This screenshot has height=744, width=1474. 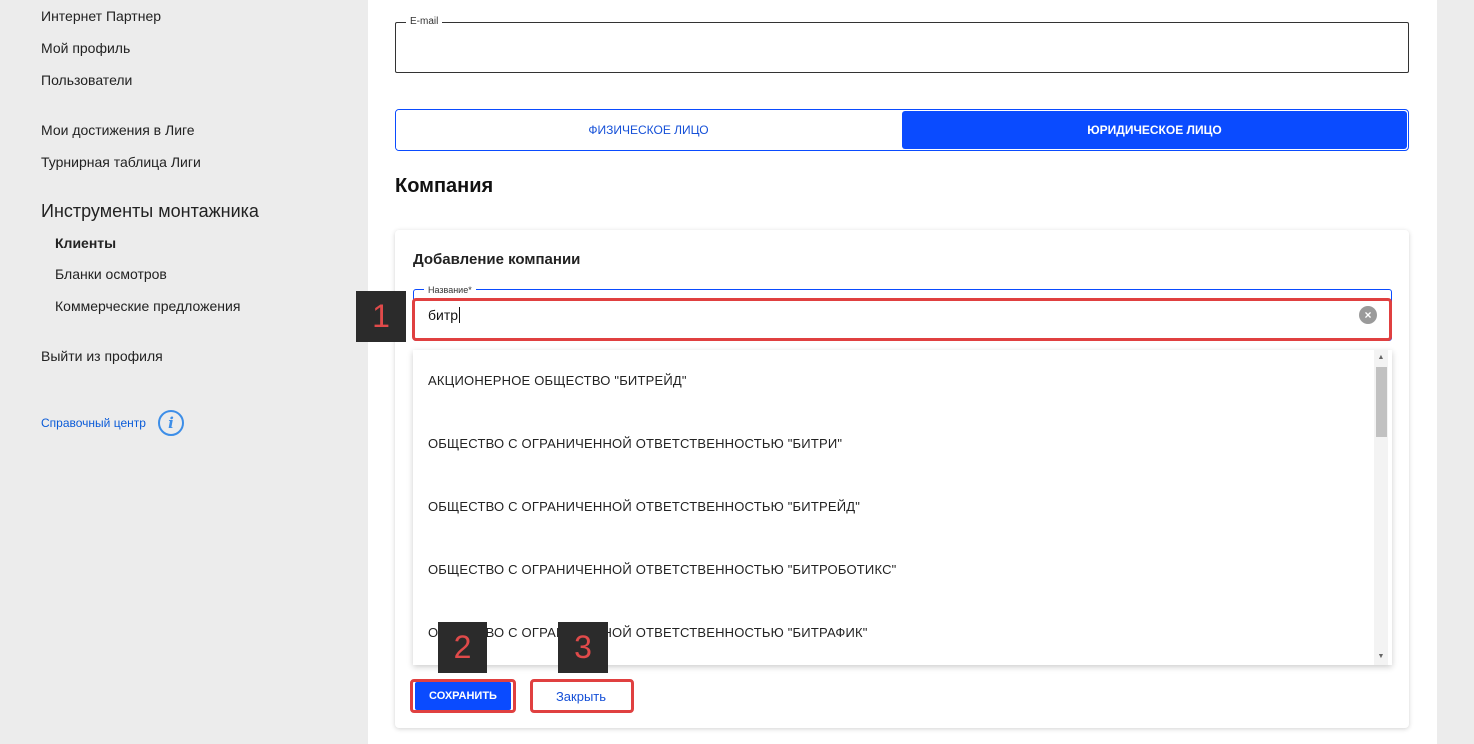 What do you see at coordinates (85, 48) in the screenshot?
I see `sidebar-link-my-profile: Мой профиль` at bounding box center [85, 48].